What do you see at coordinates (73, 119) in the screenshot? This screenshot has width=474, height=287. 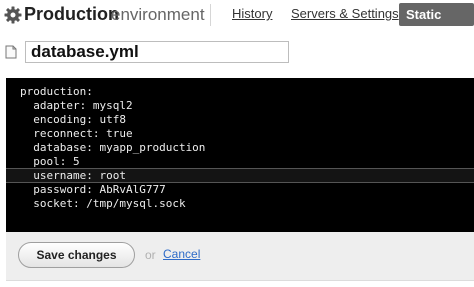 I see `code-line: encoding: utf8` at bounding box center [73, 119].